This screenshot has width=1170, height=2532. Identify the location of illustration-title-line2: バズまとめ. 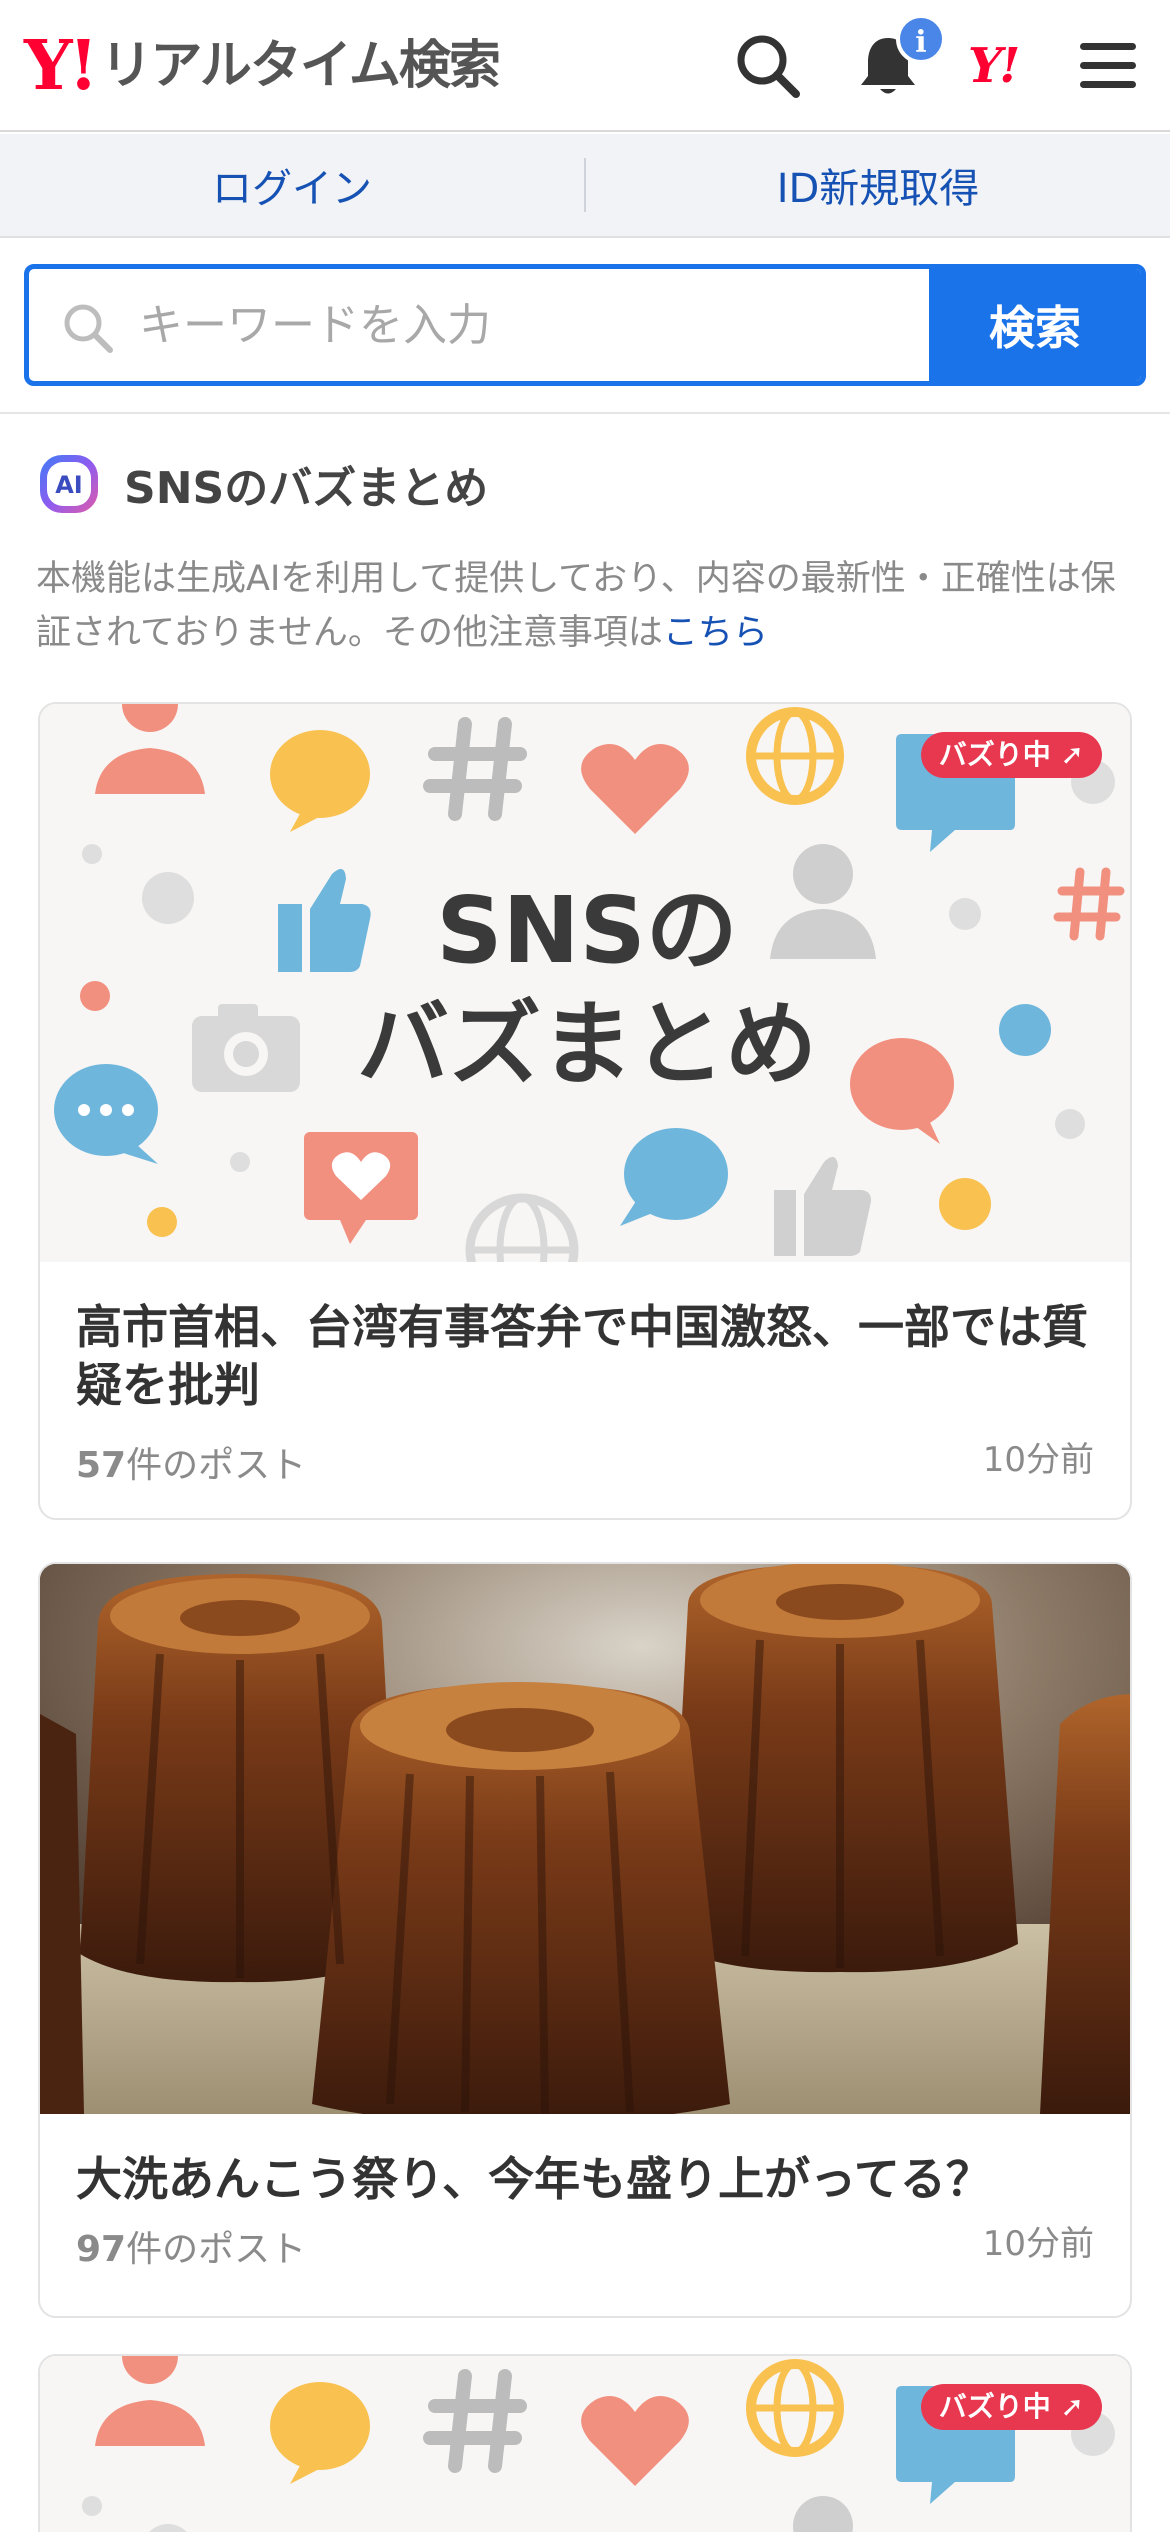
(587, 1044).